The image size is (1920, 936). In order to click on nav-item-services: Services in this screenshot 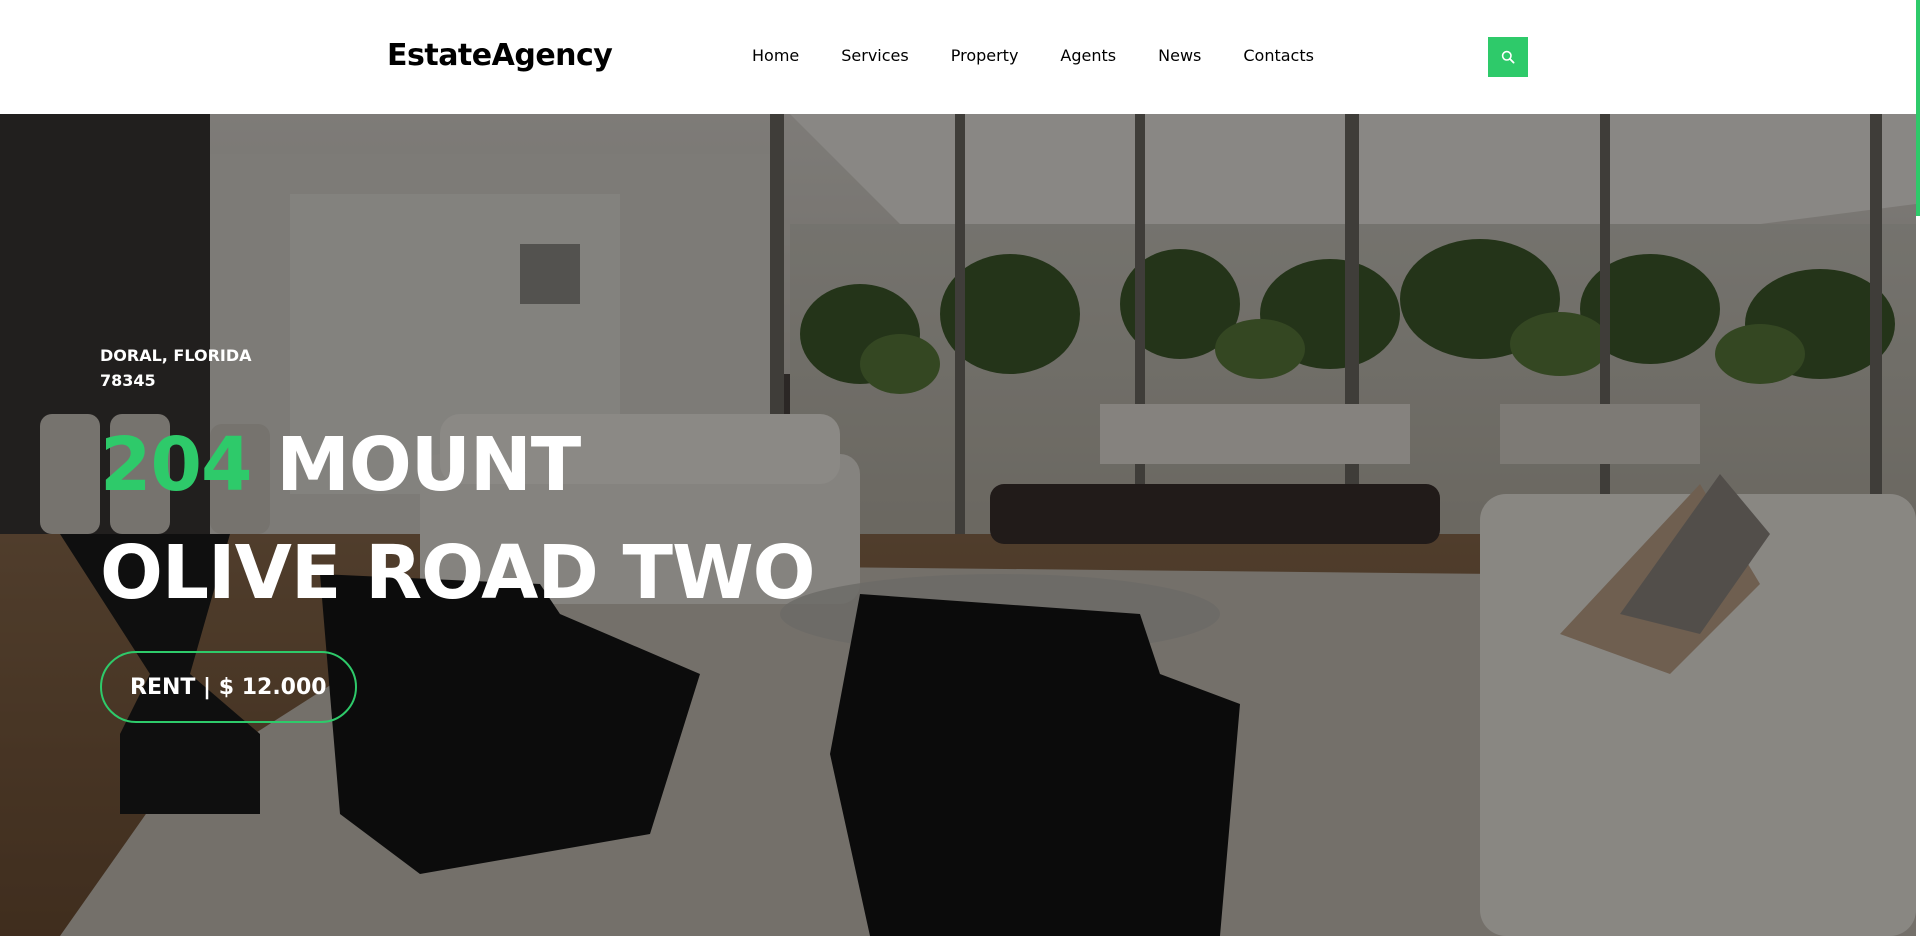, I will do `click(874, 56)`.